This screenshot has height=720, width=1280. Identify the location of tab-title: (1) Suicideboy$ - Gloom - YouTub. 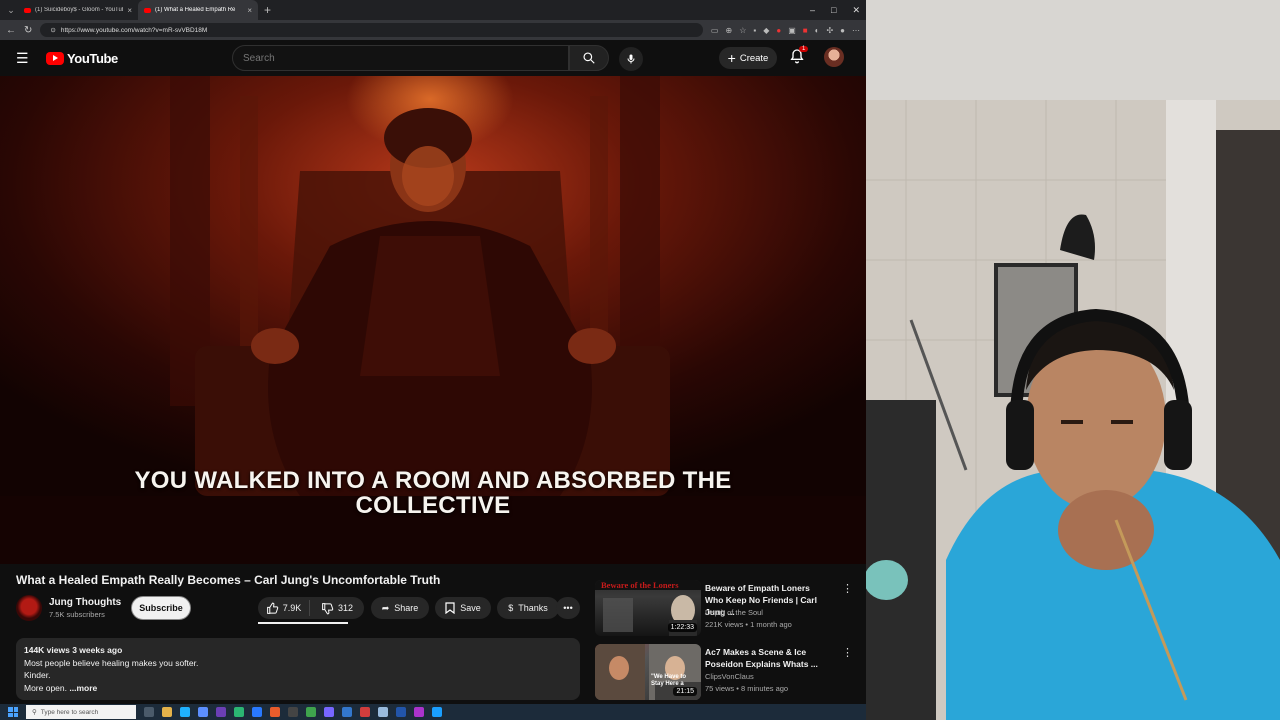
(79, 10).